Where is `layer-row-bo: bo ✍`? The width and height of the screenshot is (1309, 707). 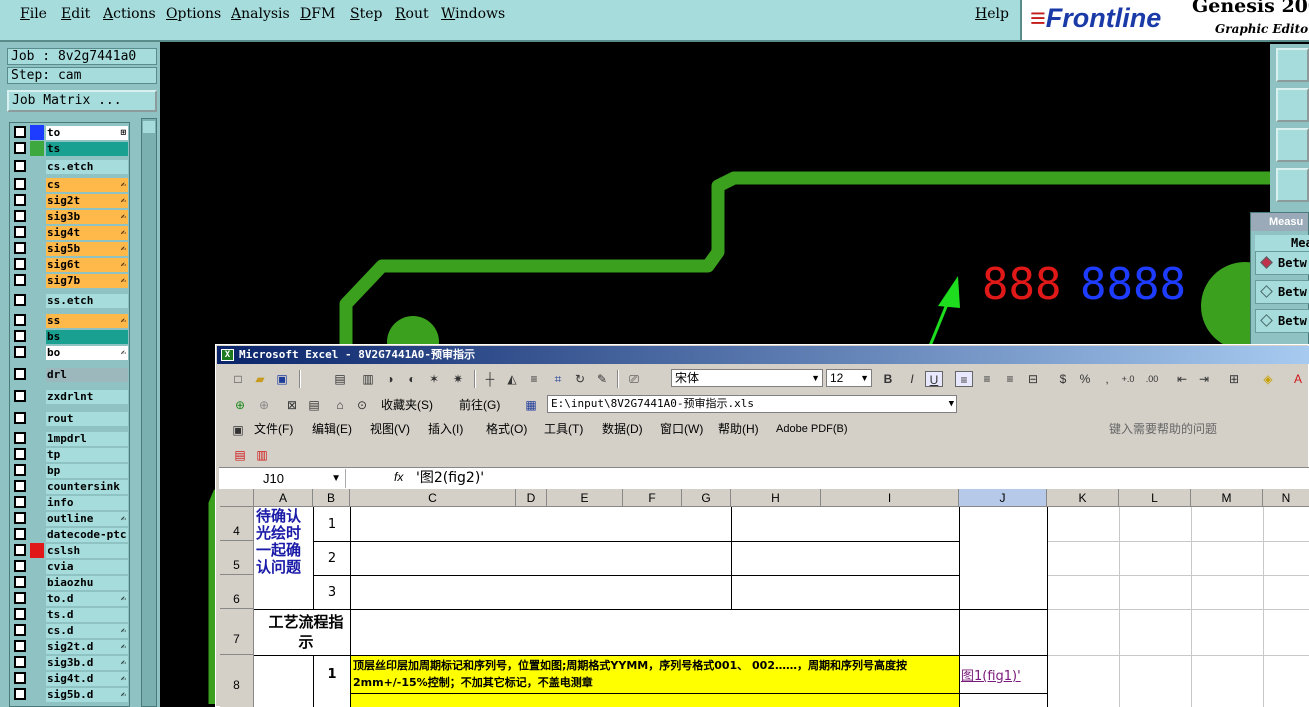 layer-row-bo: bo ✍ is located at coordinates (71, 353).